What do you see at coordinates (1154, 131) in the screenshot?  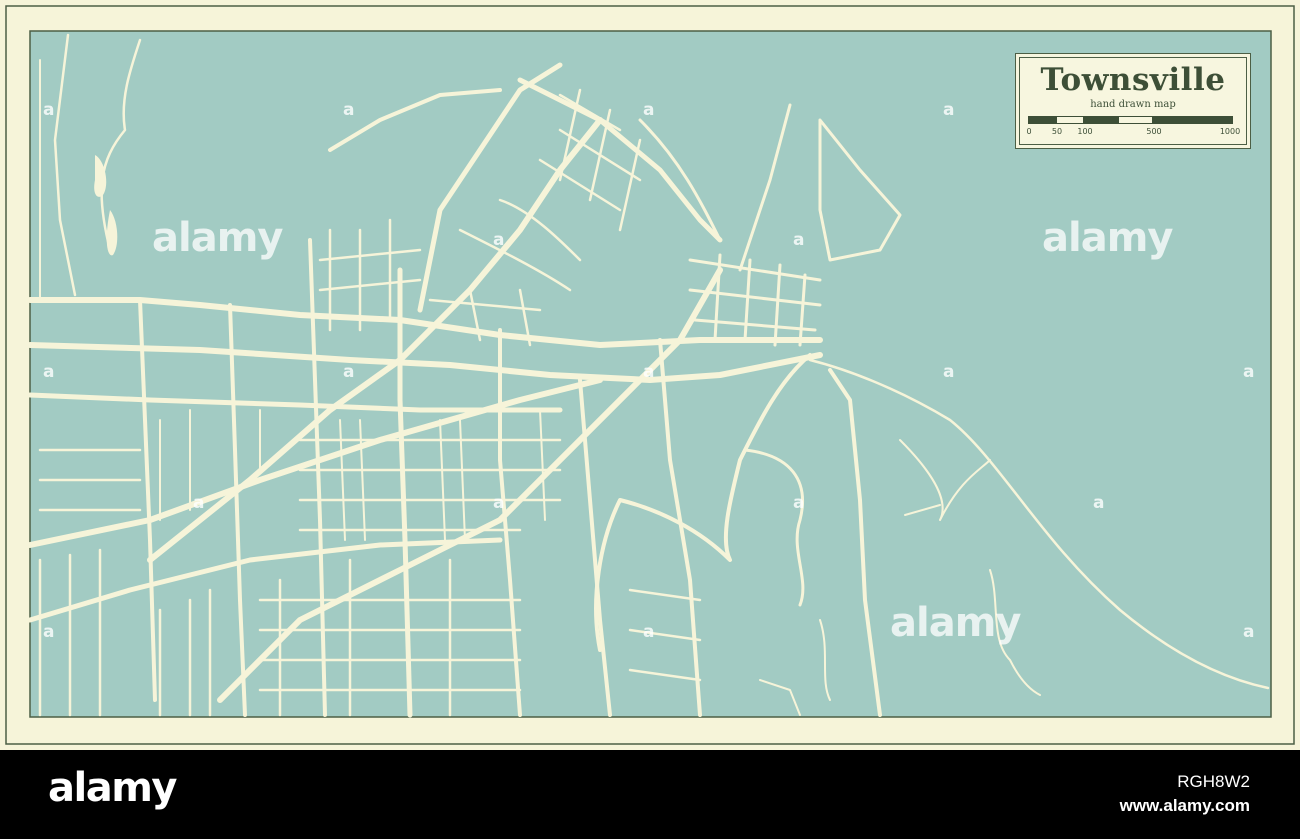 I see `scale-label: 500` at bounding box center [1154, 131].